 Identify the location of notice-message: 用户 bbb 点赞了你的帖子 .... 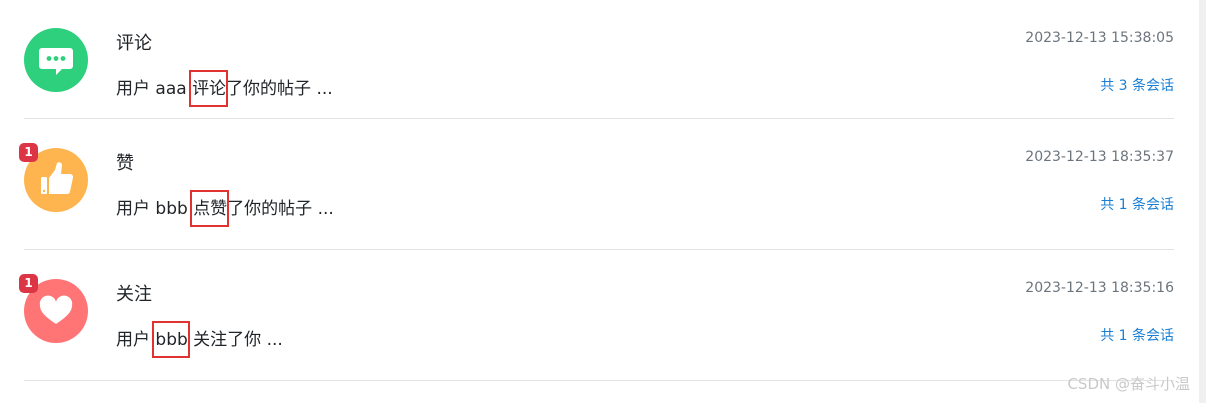
(225, 206).